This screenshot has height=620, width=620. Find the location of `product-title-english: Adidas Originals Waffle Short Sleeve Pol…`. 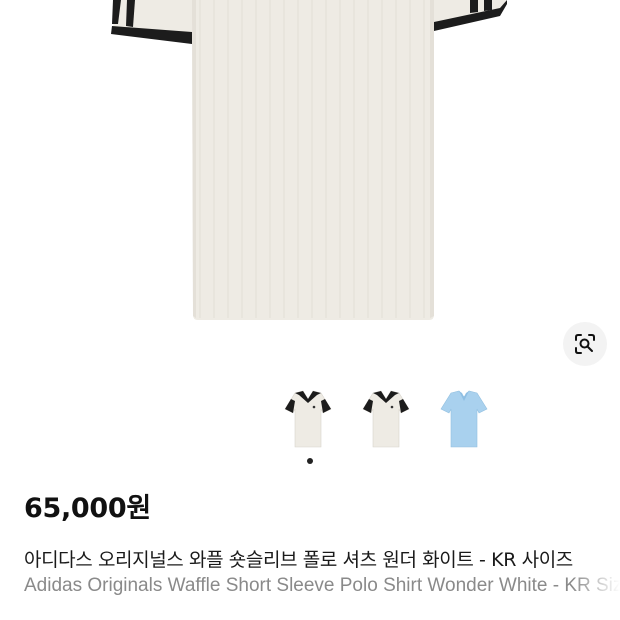

product-title-english: Adidas Originals Waffle Short Sleeve Pol… is located at coordinates (322, 585).